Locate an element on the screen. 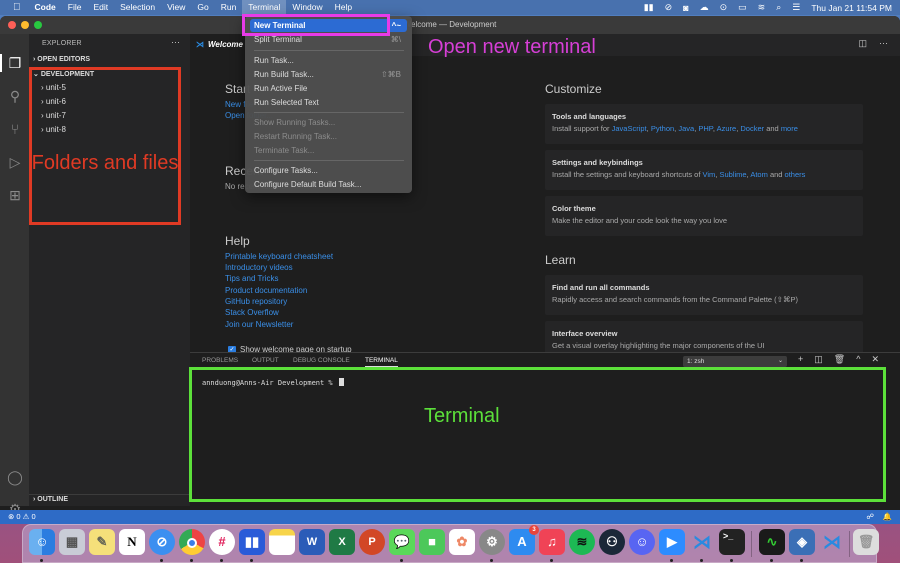 Image resolution: width=900 pixels, height=563 pixels. app-menu: Code is located at coordinates (45, 7).